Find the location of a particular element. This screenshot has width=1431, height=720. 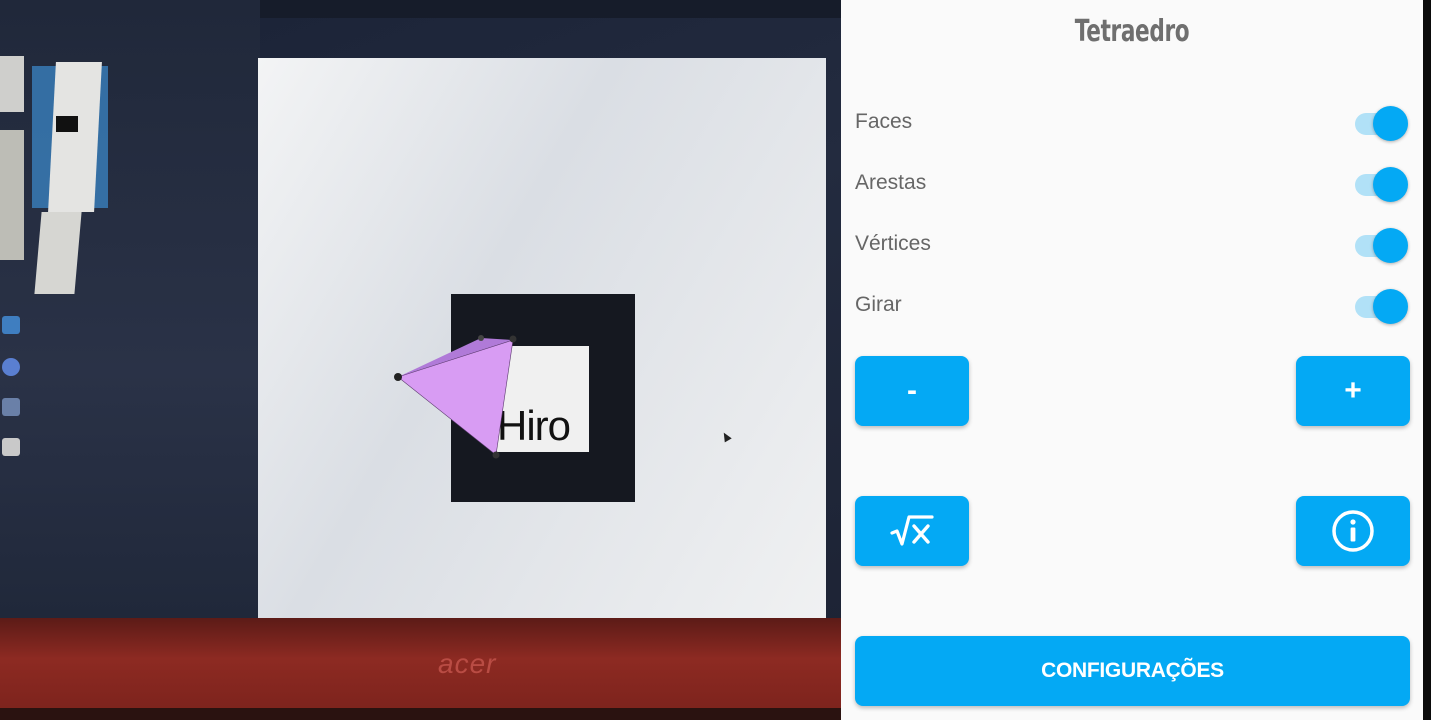

toggle-row-arestas: Arestas is located at coordinates (1132, 181).